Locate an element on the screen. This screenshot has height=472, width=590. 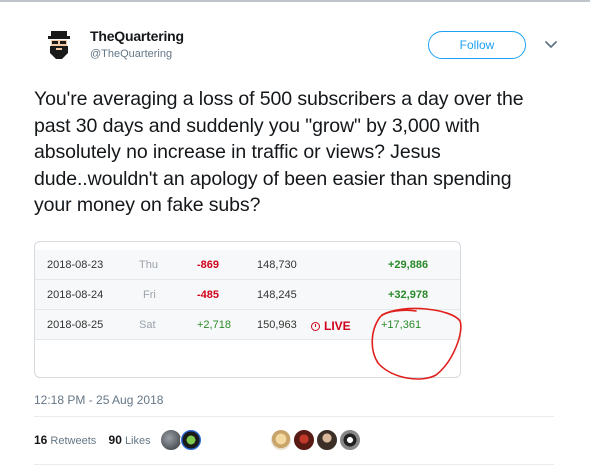
row-day: Fri is located at coordinates (149, 295).